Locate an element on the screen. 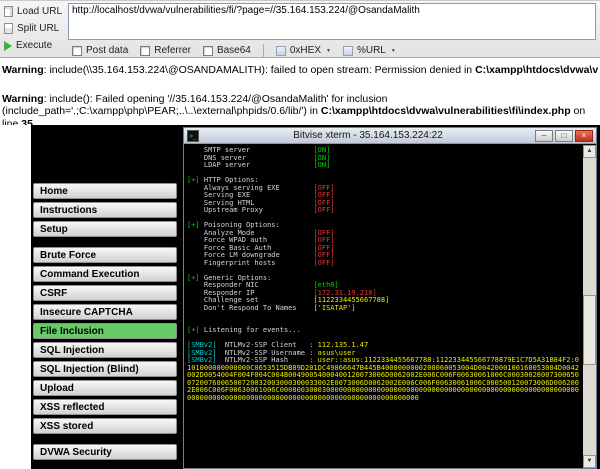  load-url-icon is located at coordinates (8, 11).